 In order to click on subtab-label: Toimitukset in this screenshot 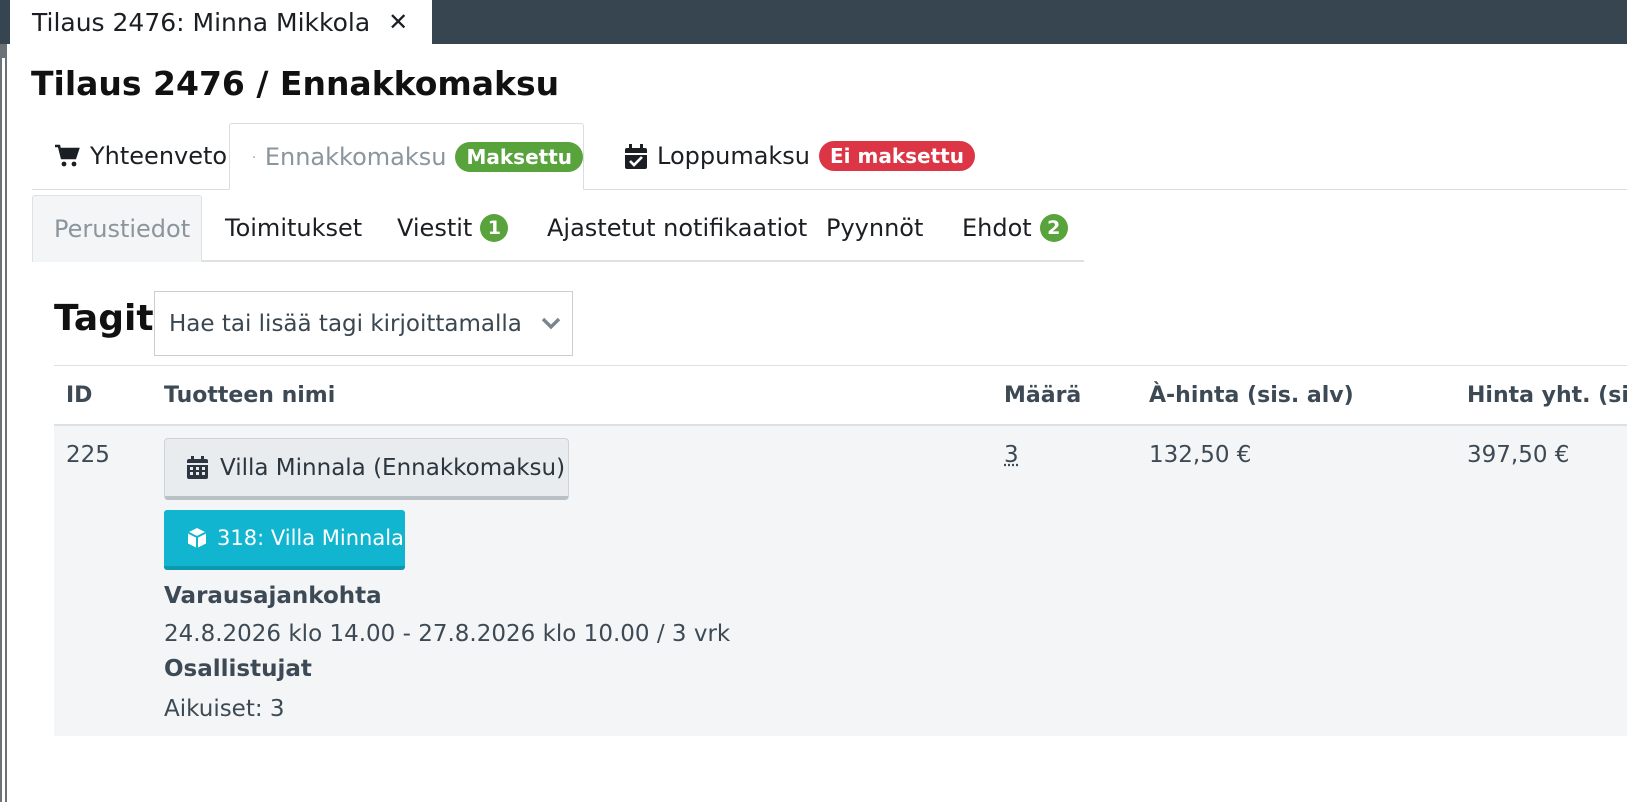, I will do `click(294, 227)`.